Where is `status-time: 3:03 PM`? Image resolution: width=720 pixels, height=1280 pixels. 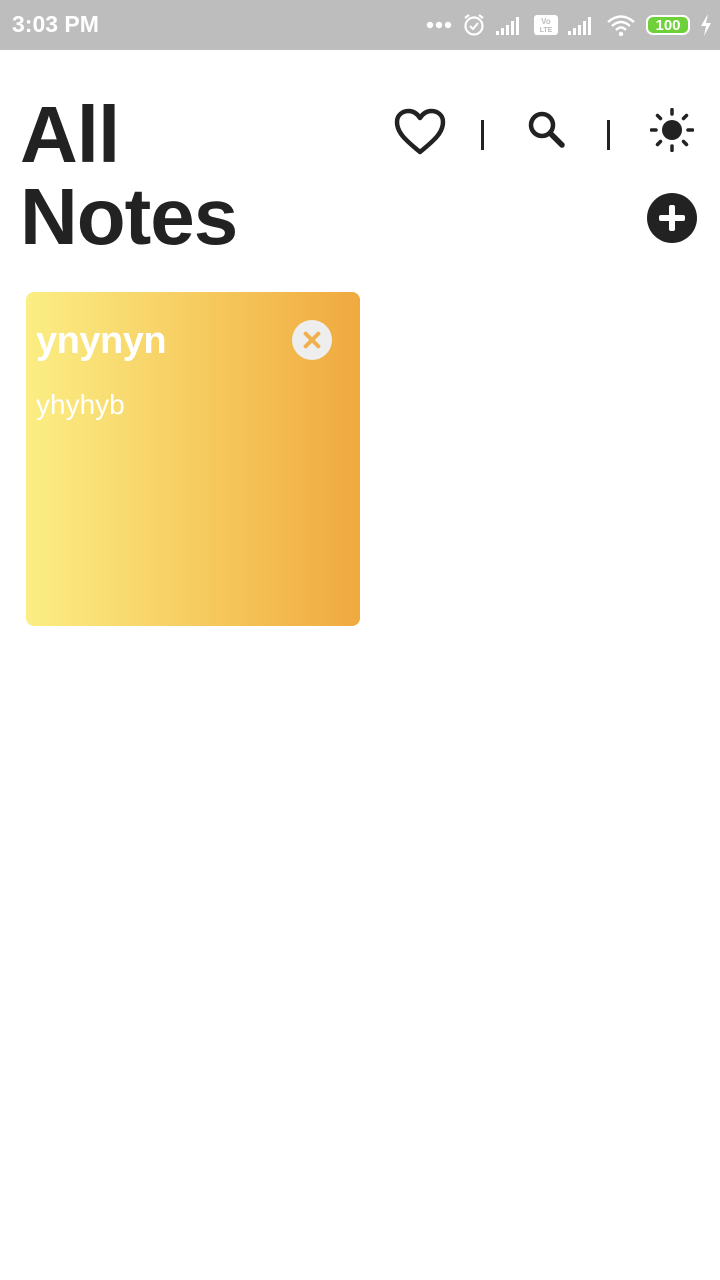 status-time: 3:03 PM is located at coordinates (55, 24).